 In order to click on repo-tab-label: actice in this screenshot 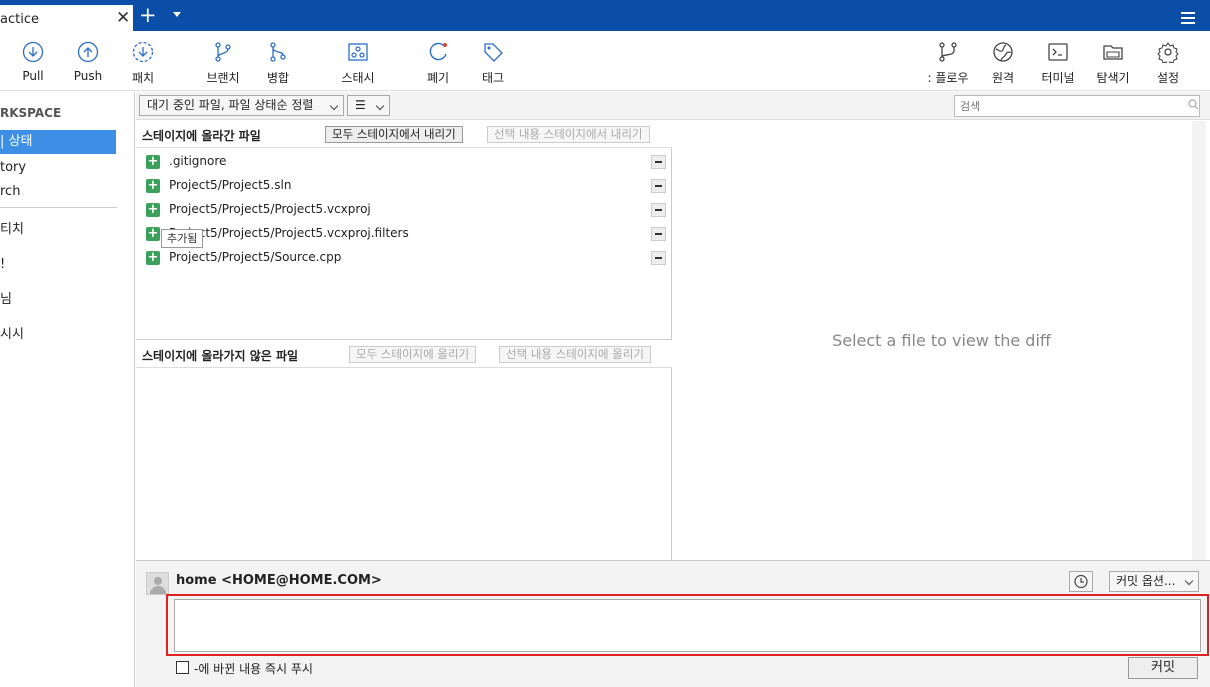, I will do `click(19, 19)`.